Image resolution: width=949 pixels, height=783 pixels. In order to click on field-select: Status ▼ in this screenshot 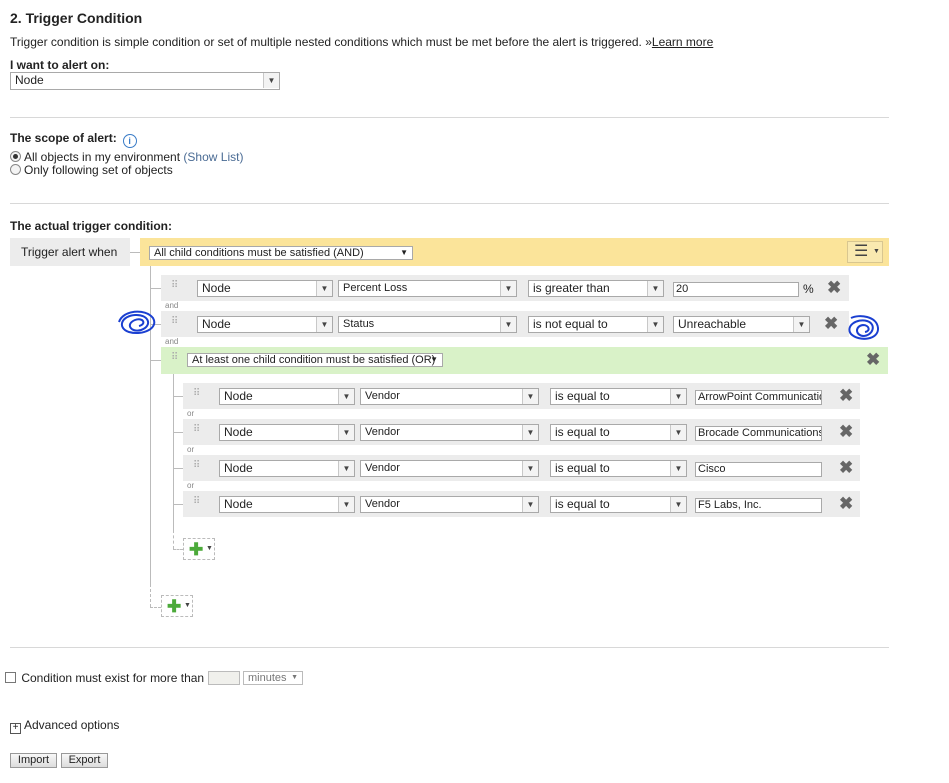, I will do `click(427, 324)`.